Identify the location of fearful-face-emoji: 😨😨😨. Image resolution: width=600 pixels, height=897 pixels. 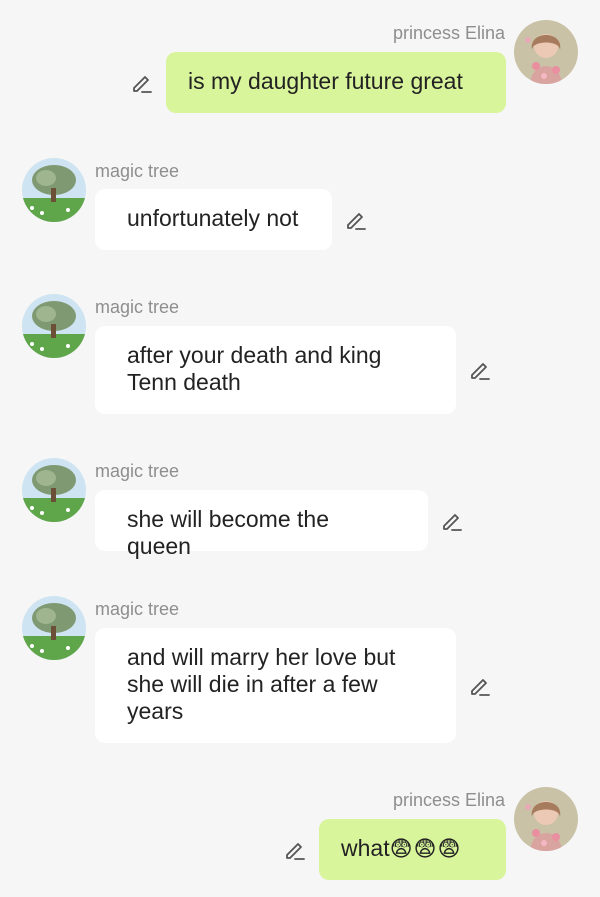
(425, 849).